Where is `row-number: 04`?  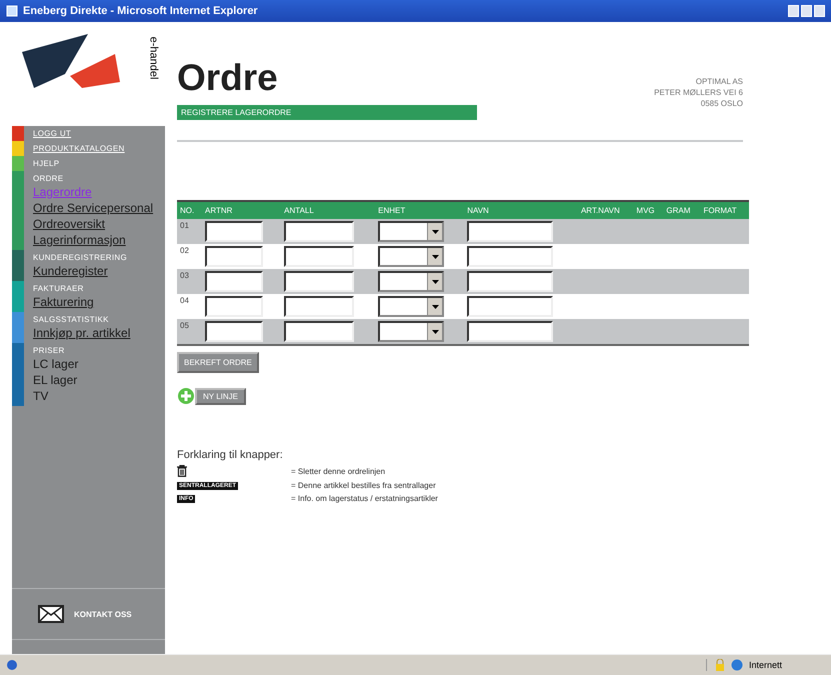
row-number: 04 is located at coordinates (184, 300).